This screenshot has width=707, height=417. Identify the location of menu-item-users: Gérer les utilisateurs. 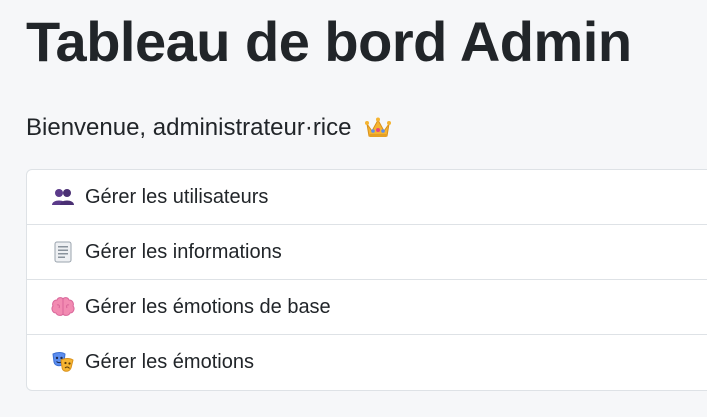
(367, 197).